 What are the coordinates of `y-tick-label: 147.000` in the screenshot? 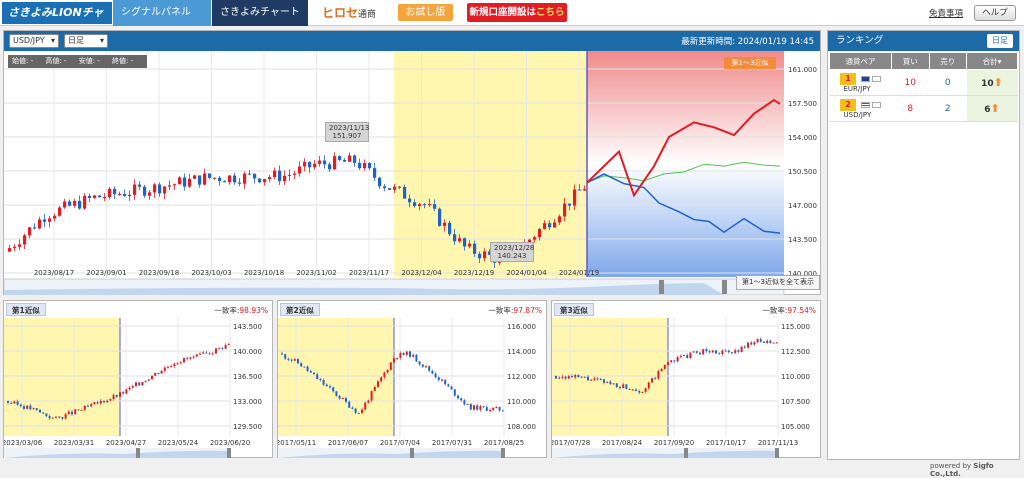 It's located at (802, 206).